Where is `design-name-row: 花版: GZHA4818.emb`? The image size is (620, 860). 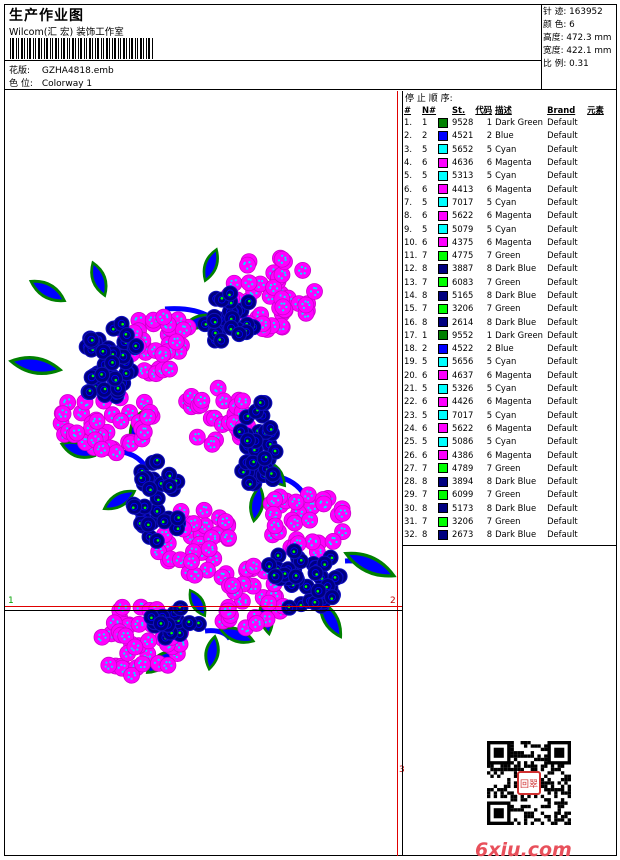 design-name-row: 花版: GZHA4818.emb is located at coordinates (61, 69).